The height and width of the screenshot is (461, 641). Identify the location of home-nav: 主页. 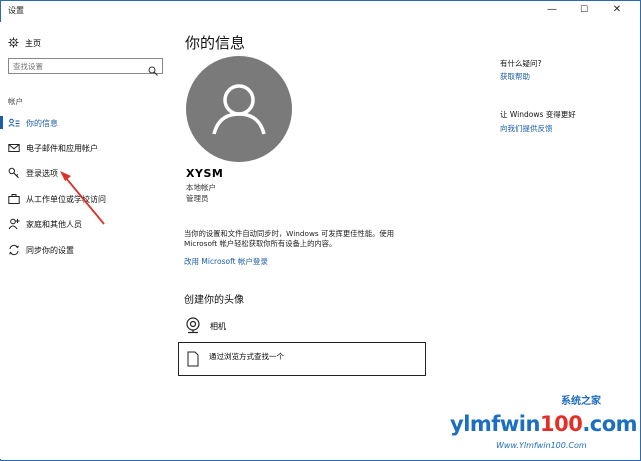
(24, 43).